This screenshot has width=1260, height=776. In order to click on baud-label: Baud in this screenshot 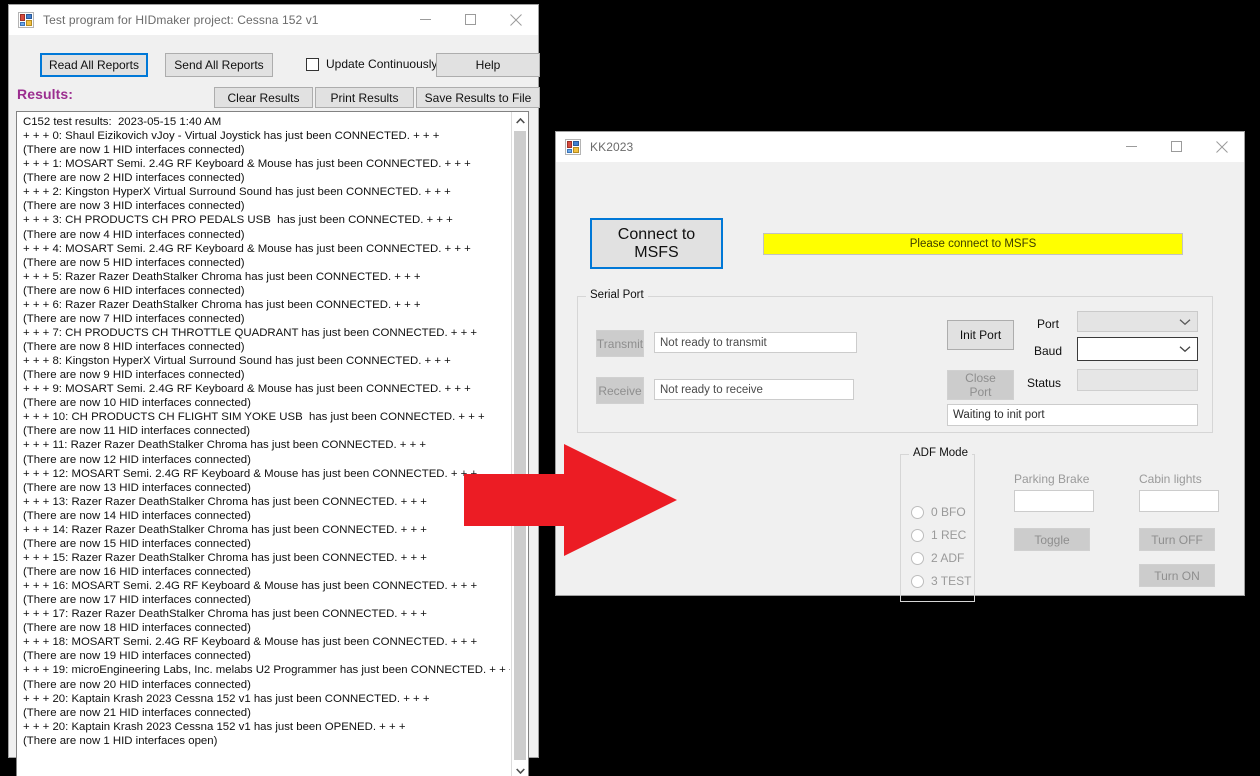, I will do `click(1048, 351)`.